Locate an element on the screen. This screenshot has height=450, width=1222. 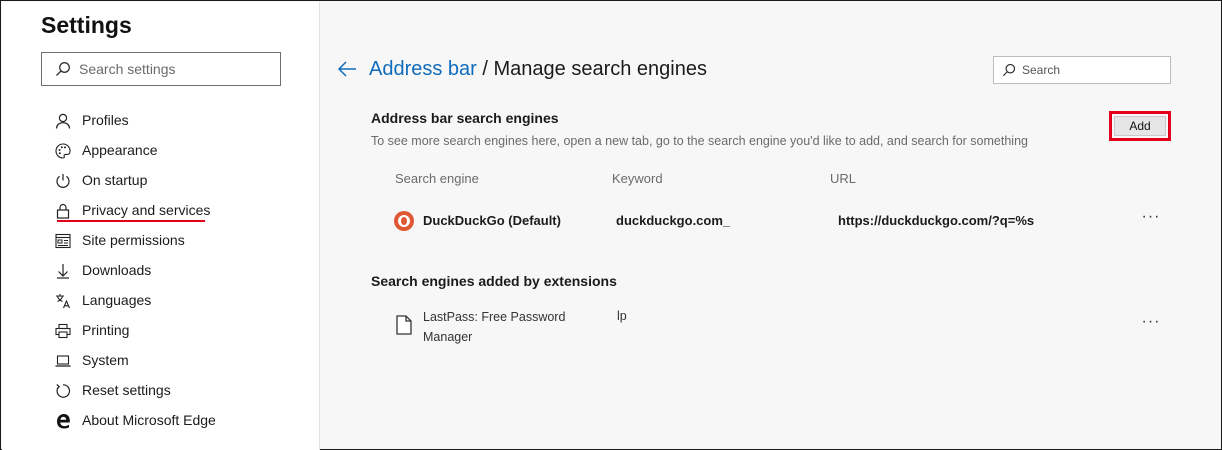
sidebar-item-label: Privacy and services is located at coordinates (146, 210).